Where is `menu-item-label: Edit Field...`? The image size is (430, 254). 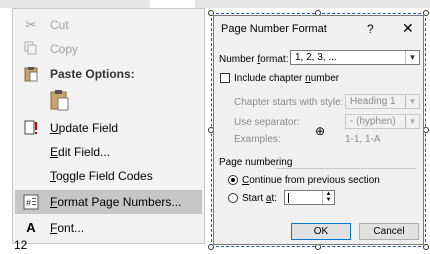 menu-item-label: Edit Field... is located at coordinates (80, 152).